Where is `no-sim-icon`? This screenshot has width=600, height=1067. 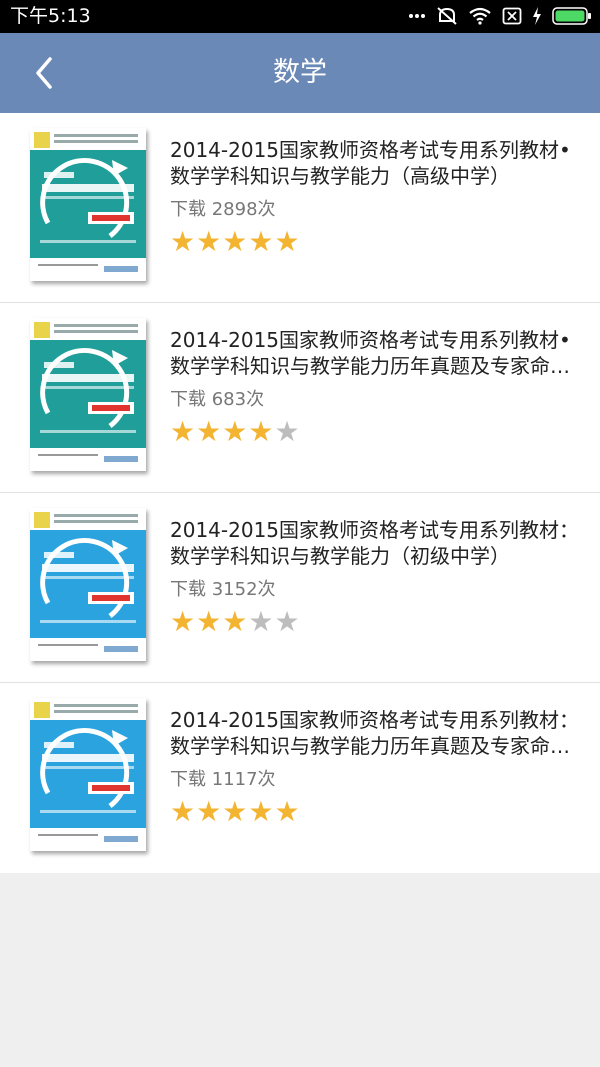 no-sim-icon is located at coordinates (512, 16).